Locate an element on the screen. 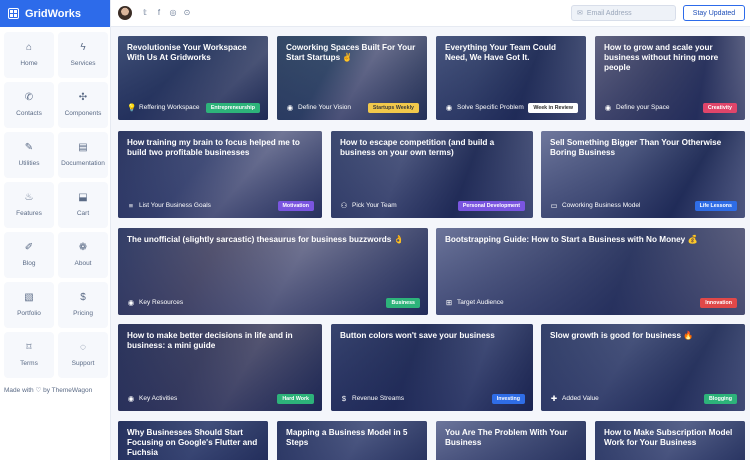 This screenshot has width=750, height=460. card-meta-label: Define your Space is located at coordinates (643, 107).